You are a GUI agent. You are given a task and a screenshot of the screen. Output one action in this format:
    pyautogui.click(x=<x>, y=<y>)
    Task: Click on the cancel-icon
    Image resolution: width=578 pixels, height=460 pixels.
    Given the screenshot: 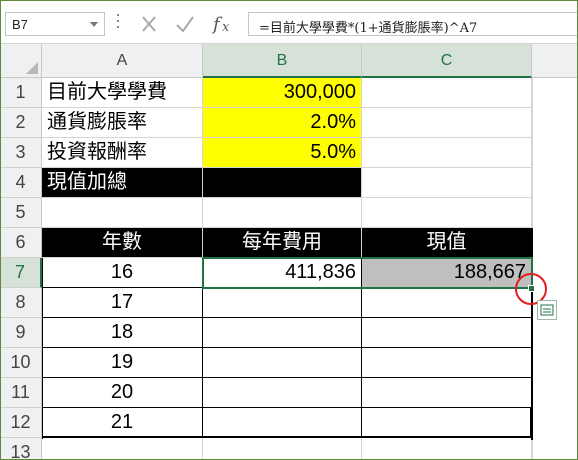 What is the action you would take?
    pyautogui.click(x=149, y=24)
    